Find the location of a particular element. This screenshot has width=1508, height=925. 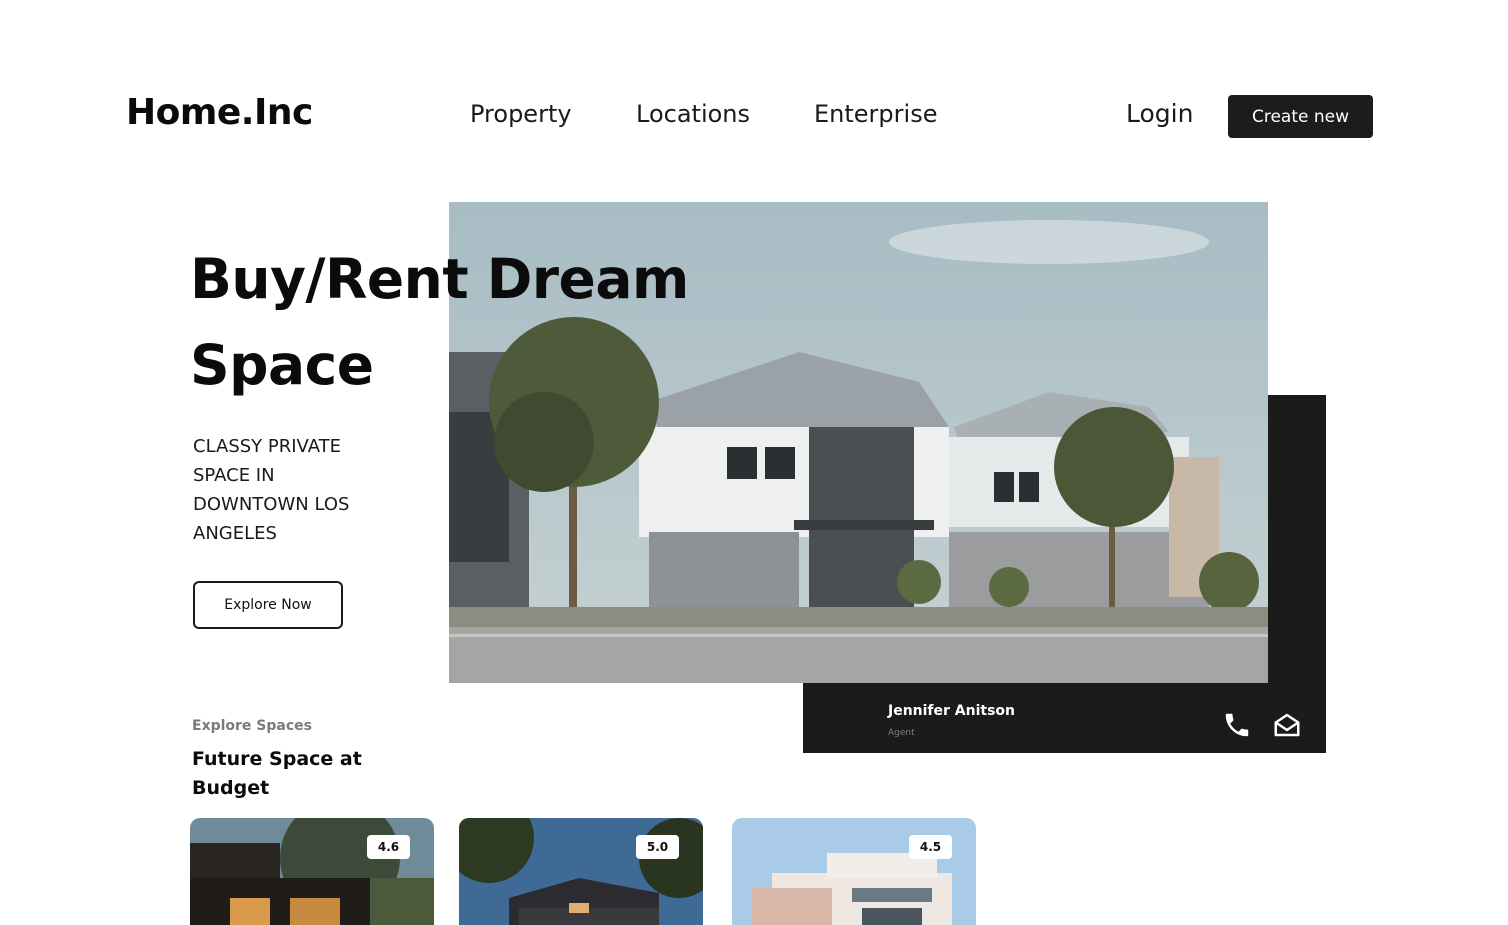

rating-badge: 4.6 is located at coordinates (388, 847).